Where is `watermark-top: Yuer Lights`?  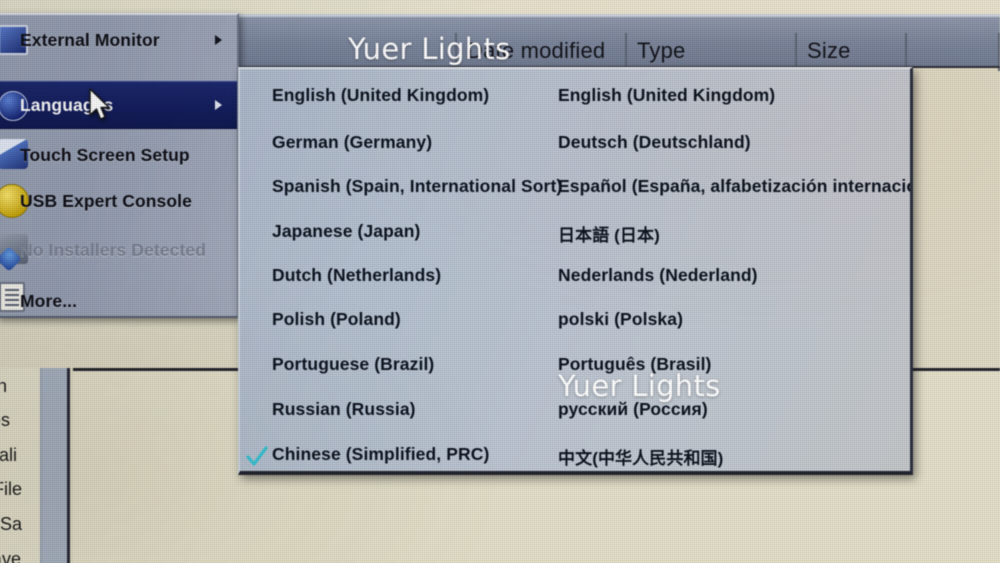 watermark-top: Yuer Lights is located at coordinates (429, 49).